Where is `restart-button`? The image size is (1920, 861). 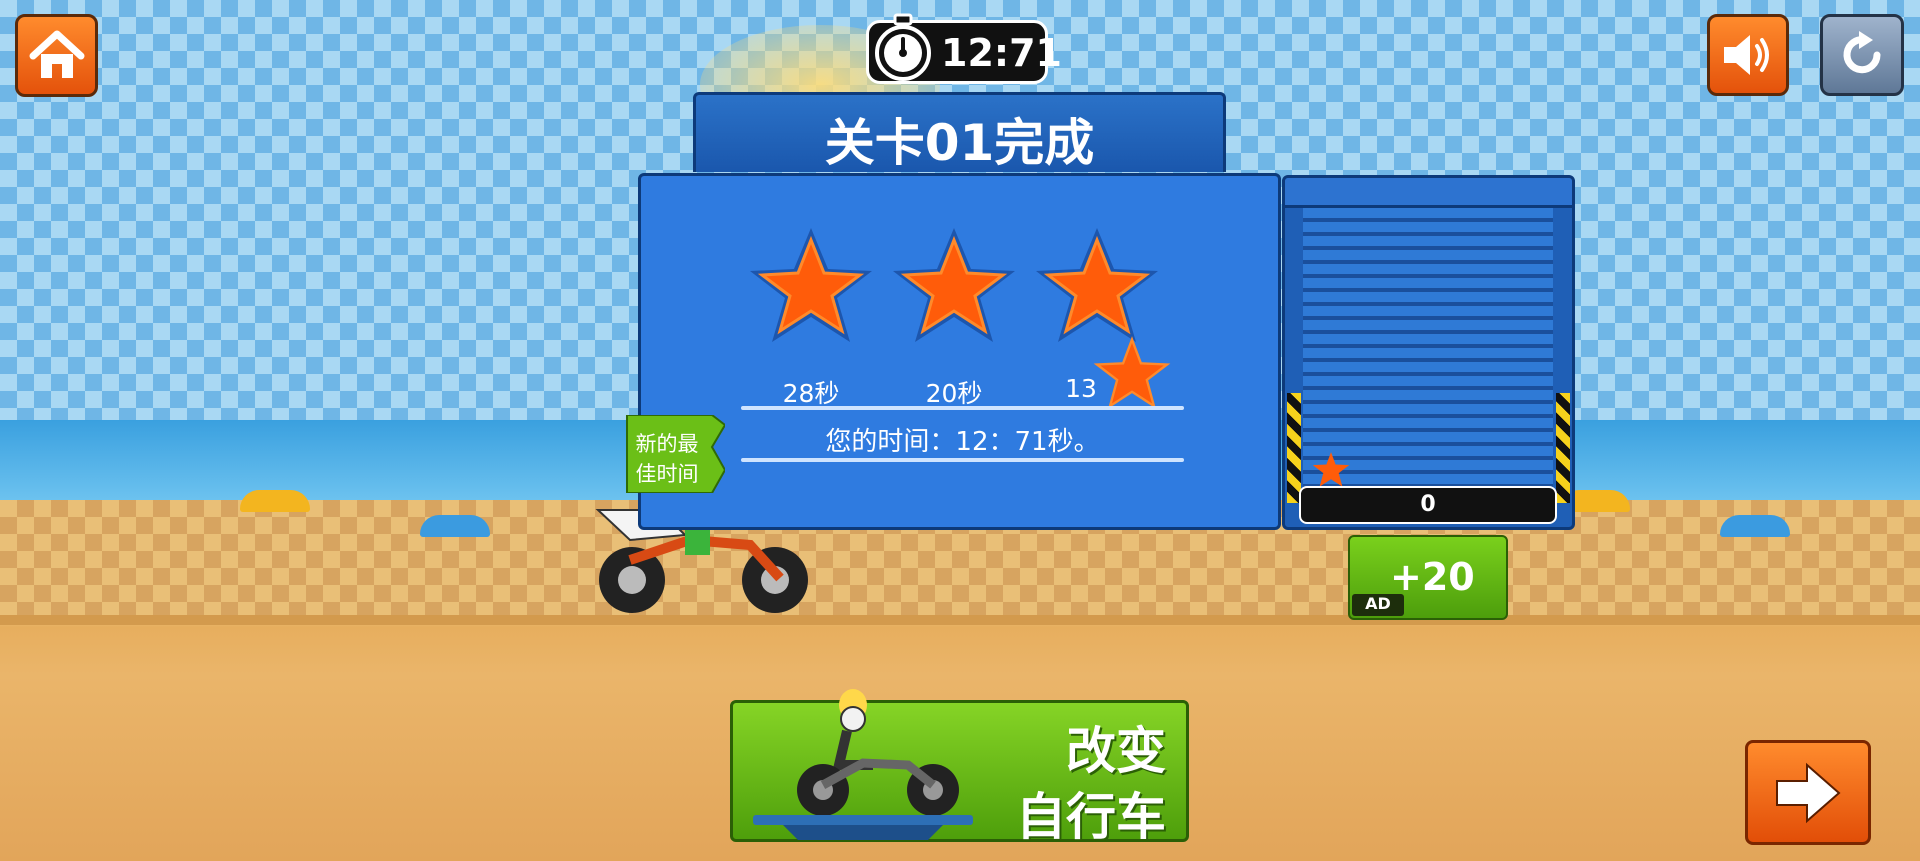
restart-button is located at coordinates (1862, 55).